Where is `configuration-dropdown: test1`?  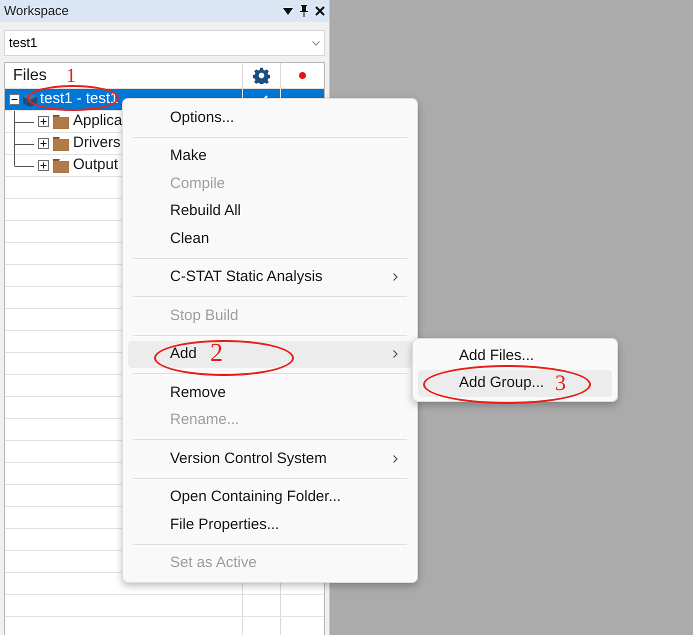 configuration-dropdown: test1 is located at coordinates (164, 43).